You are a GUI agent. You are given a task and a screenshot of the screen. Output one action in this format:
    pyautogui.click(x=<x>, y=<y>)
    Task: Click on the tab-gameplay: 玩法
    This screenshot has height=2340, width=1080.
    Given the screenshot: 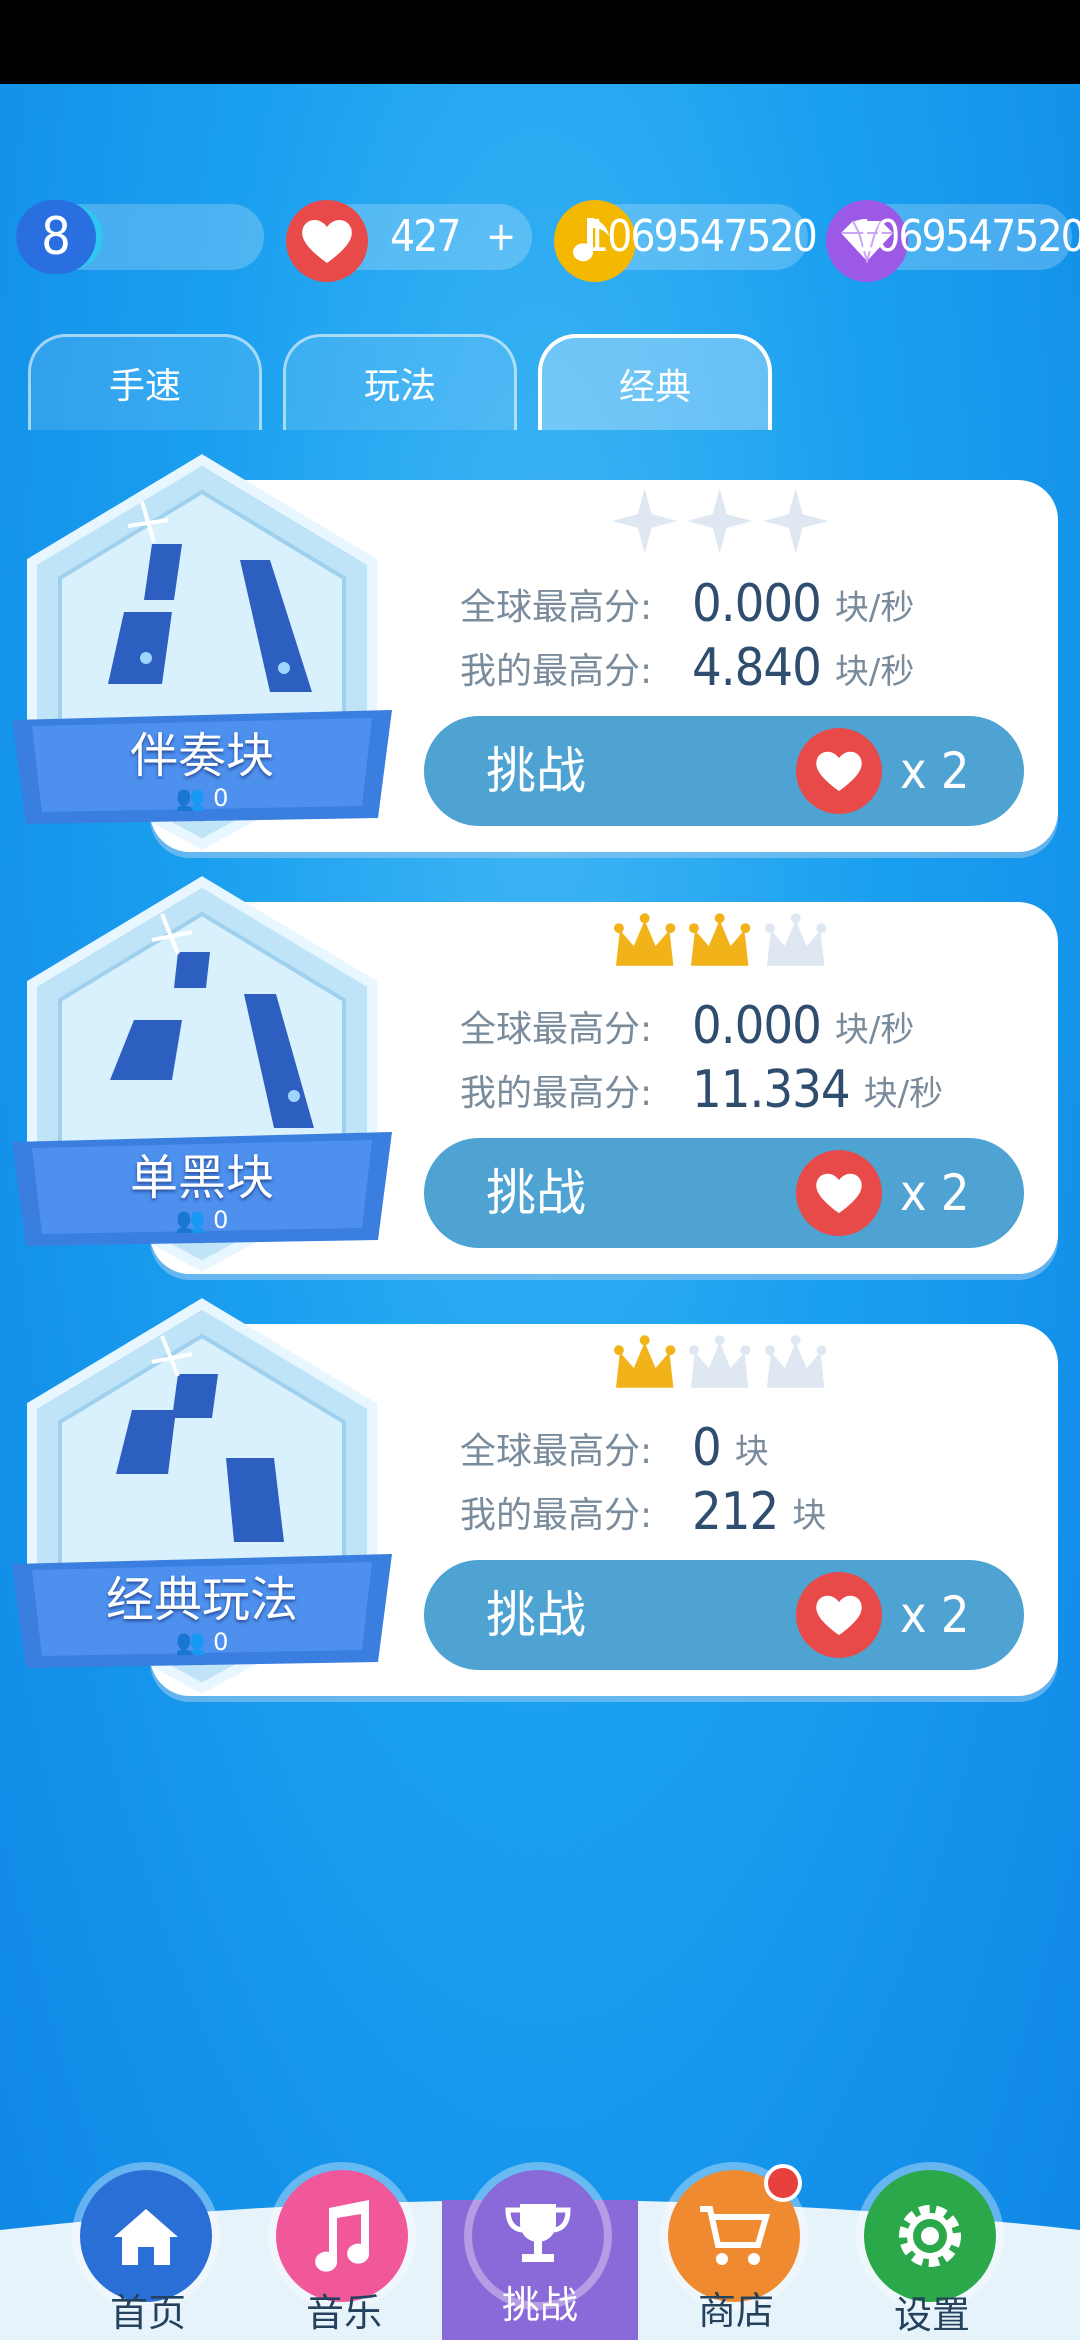 What is the action you would take?
    pyautogui.click(x=400, y=382)
    